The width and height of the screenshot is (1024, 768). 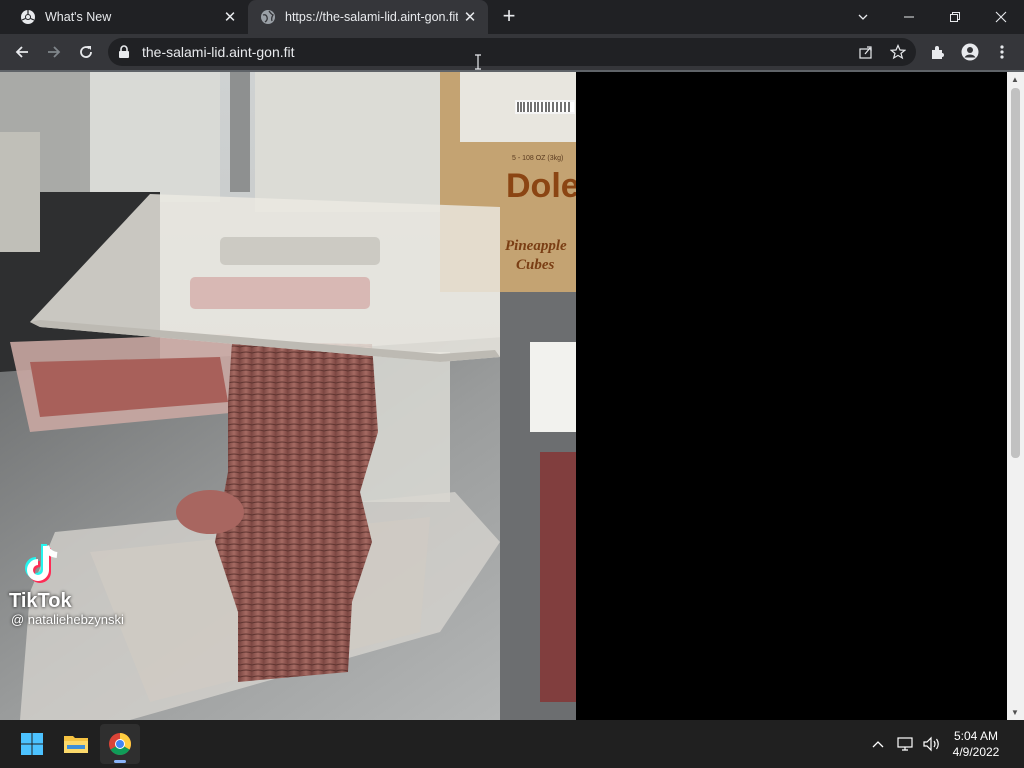 I want to click on profile-button, so click(x=970, y=52).